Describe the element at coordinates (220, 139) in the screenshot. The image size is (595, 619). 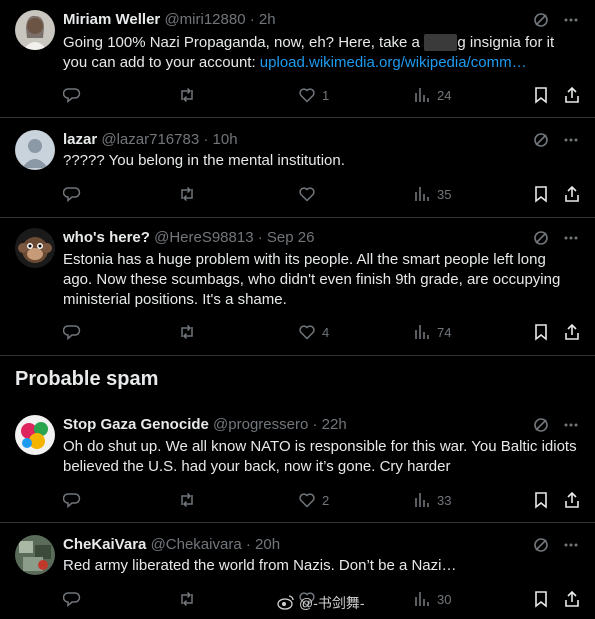
I see `timestamp: · 10h` at that location.